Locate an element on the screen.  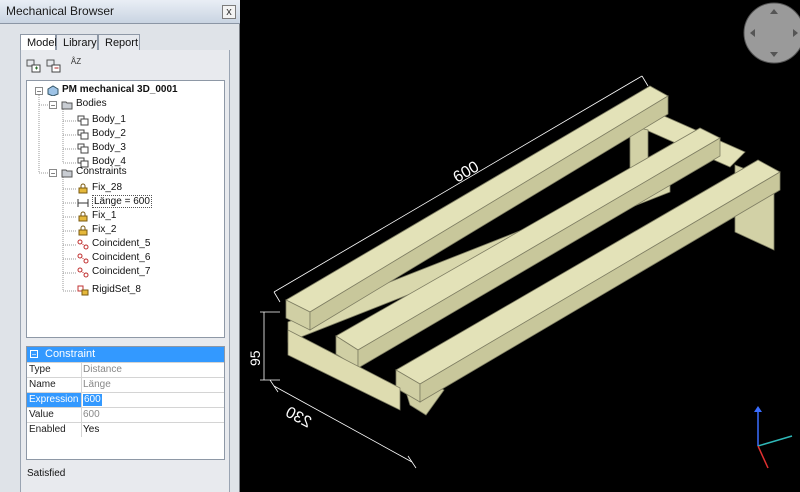
properties-header-label: Constraint is located at coordinates (70, 354).